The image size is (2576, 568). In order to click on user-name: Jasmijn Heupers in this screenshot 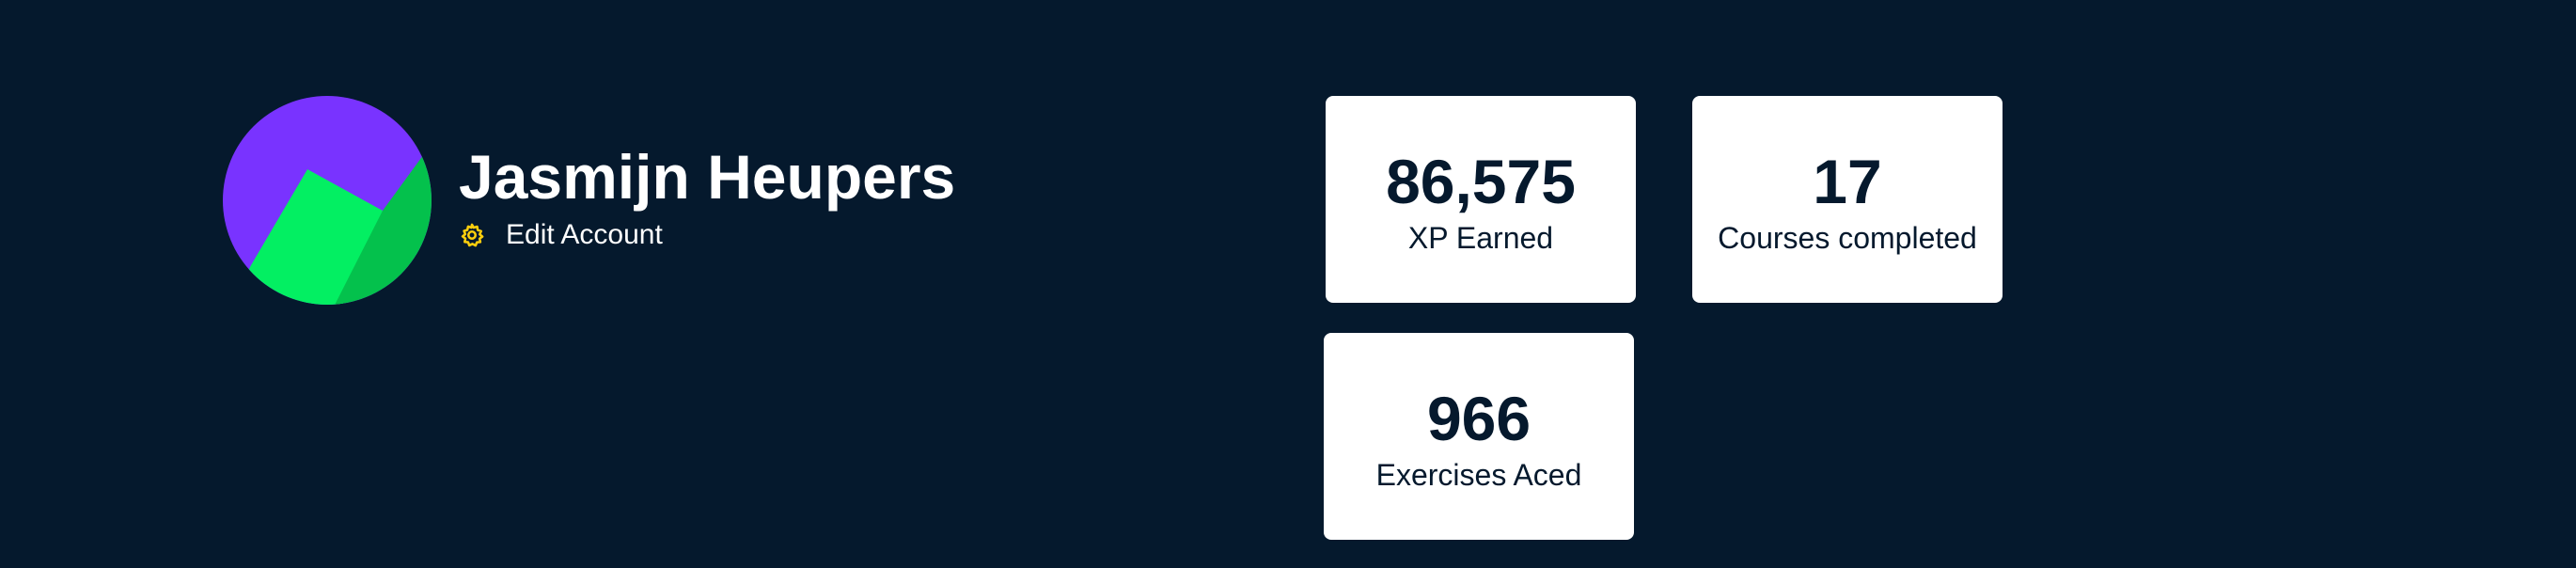, I will do `click(707, 177)`.